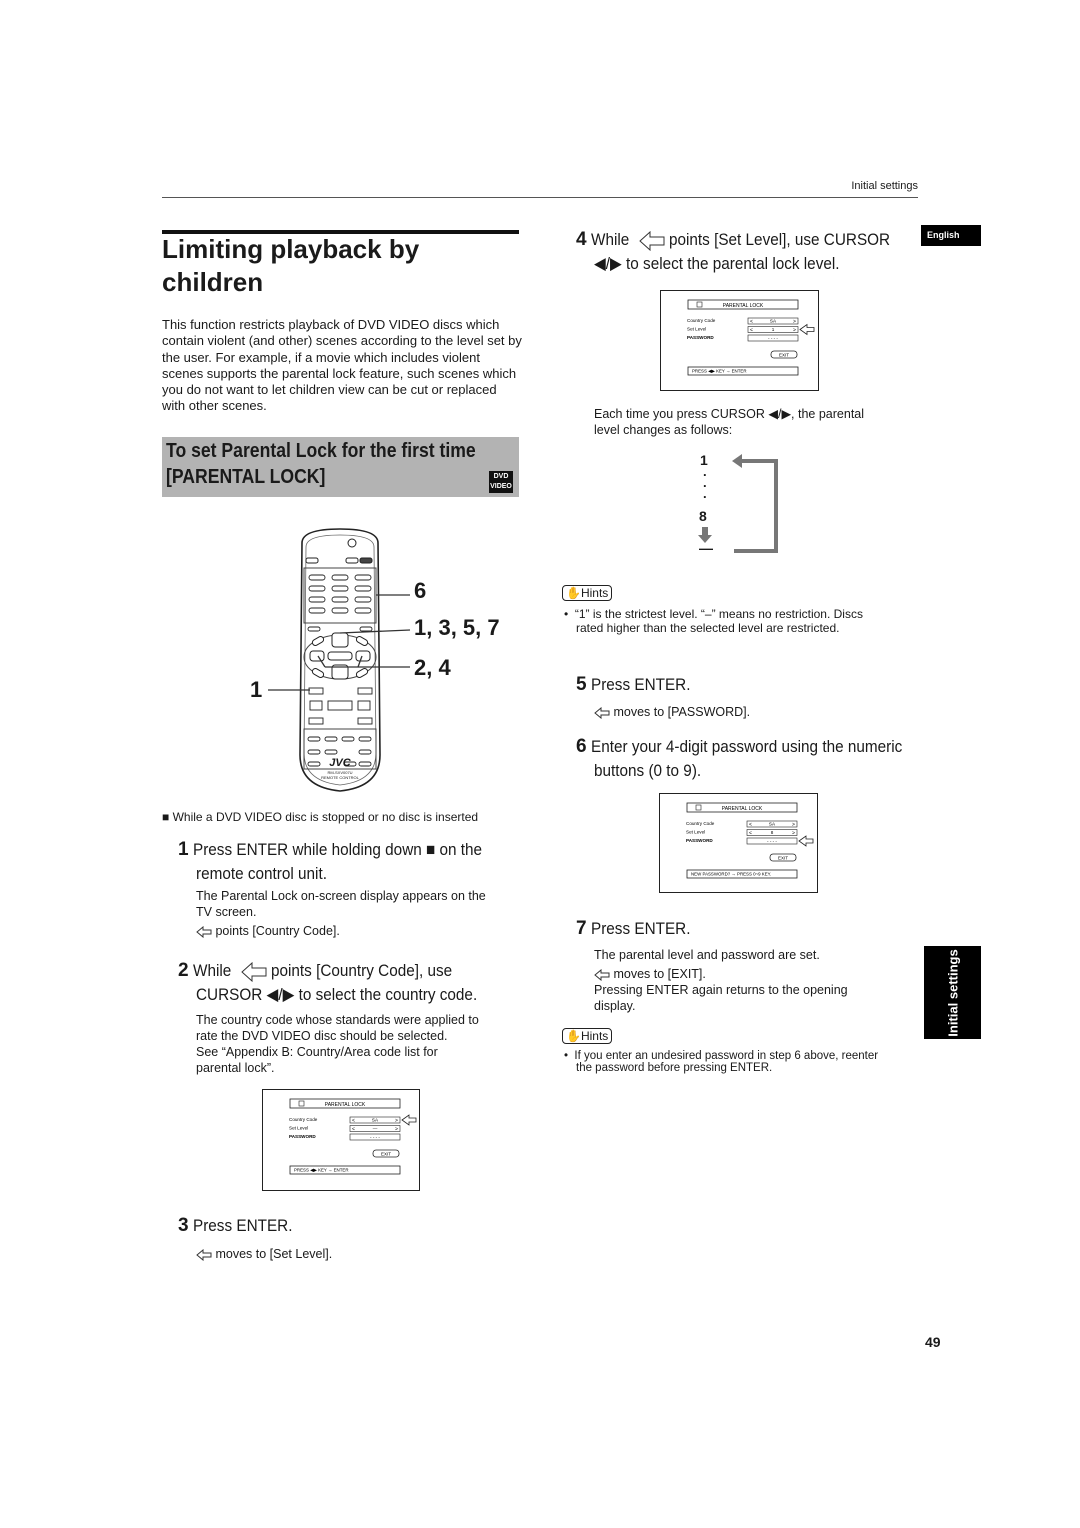 The height and width of the screenshot is (1528, 1080). What do you see at coordinates (501, 476) in the screenshot?
I see `badge-top: DVD` at bounding box center [501, 476].